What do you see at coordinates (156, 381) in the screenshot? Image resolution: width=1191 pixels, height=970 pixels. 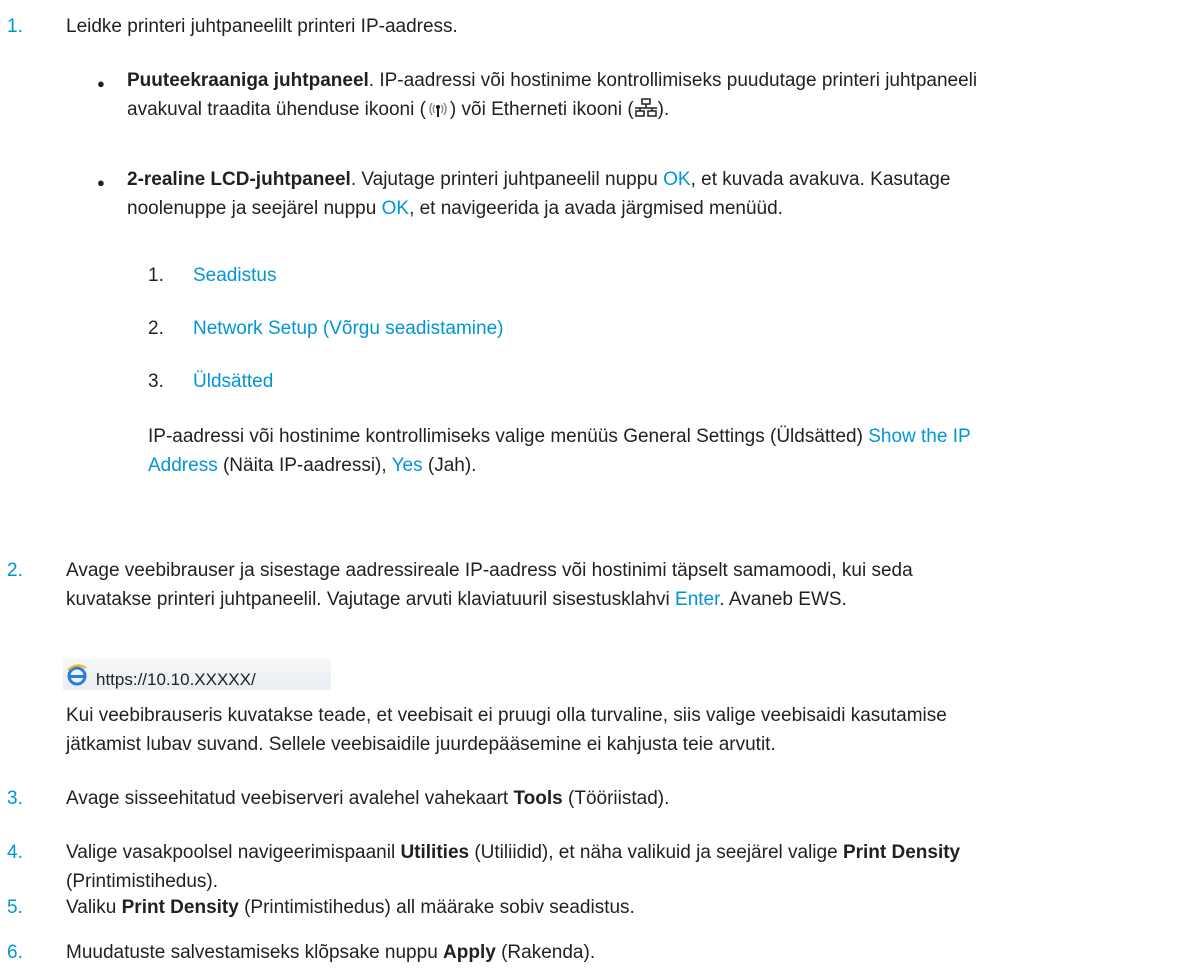 I see `menu-number: 3.` at bounding box center [156, 381].